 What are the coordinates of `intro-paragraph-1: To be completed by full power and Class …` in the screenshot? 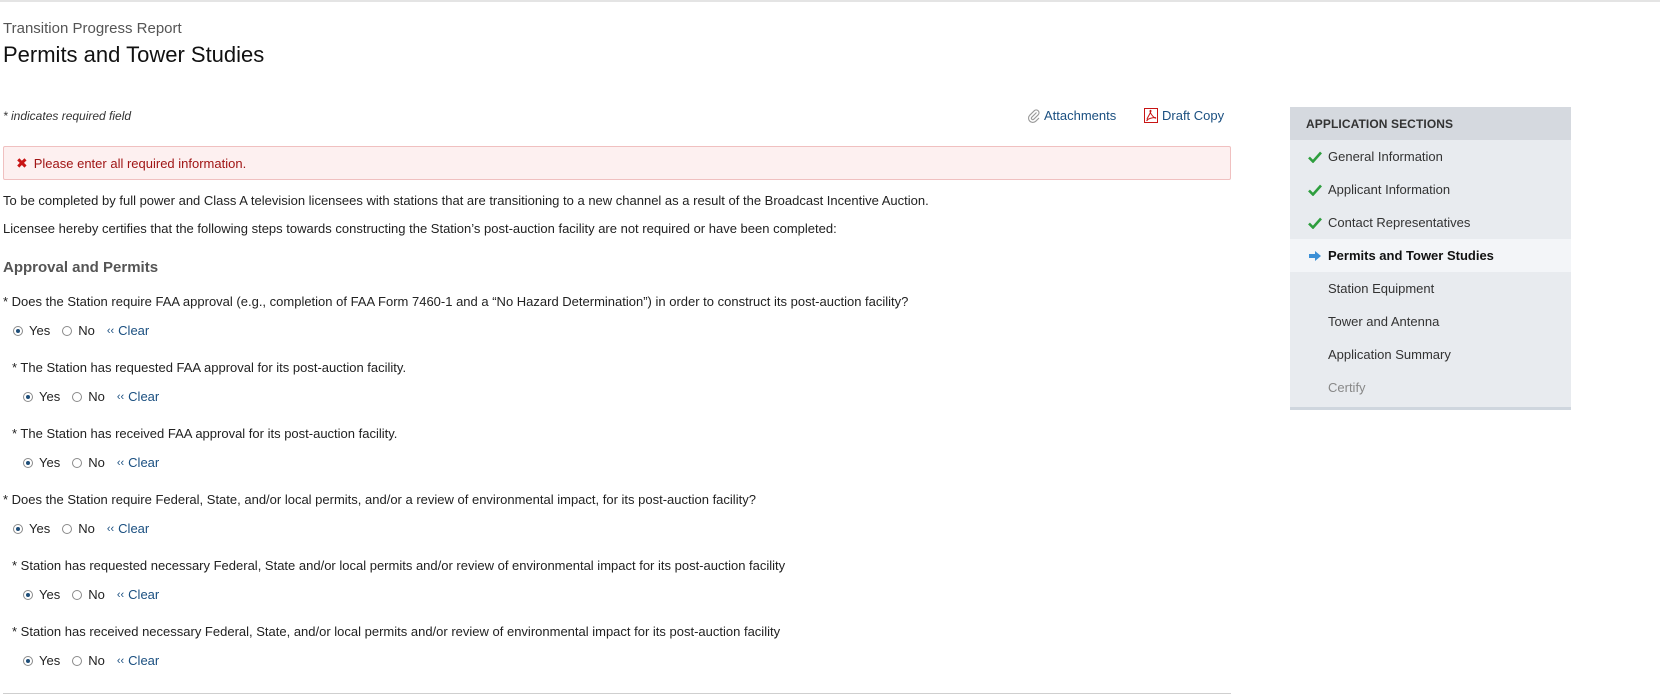 It's located at (466, 200).